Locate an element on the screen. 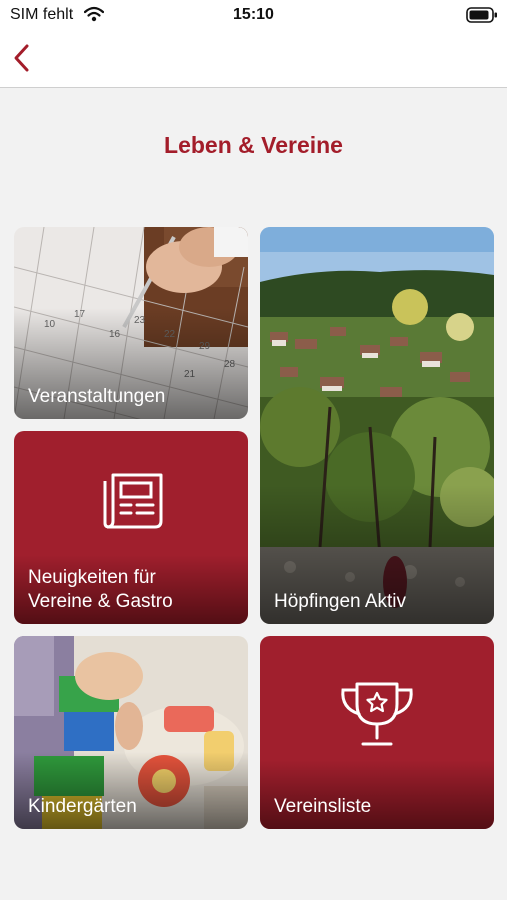  tile-label-line1: Neuigkeiten für is located at coordinates (92, 577).